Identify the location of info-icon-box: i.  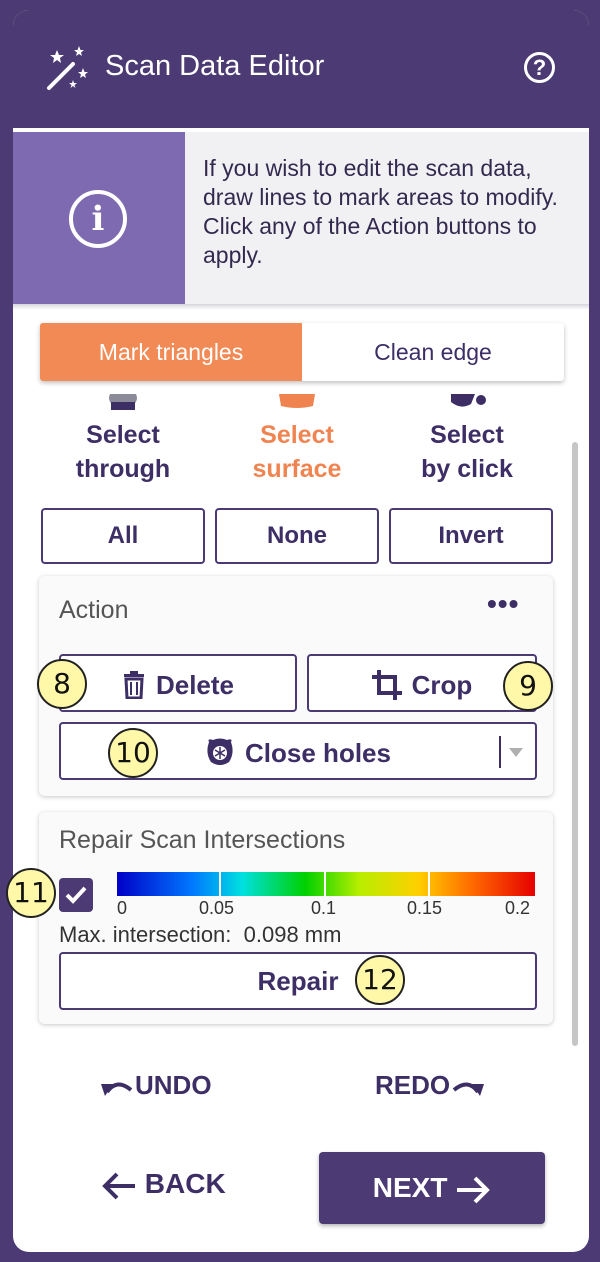
(99, 218).